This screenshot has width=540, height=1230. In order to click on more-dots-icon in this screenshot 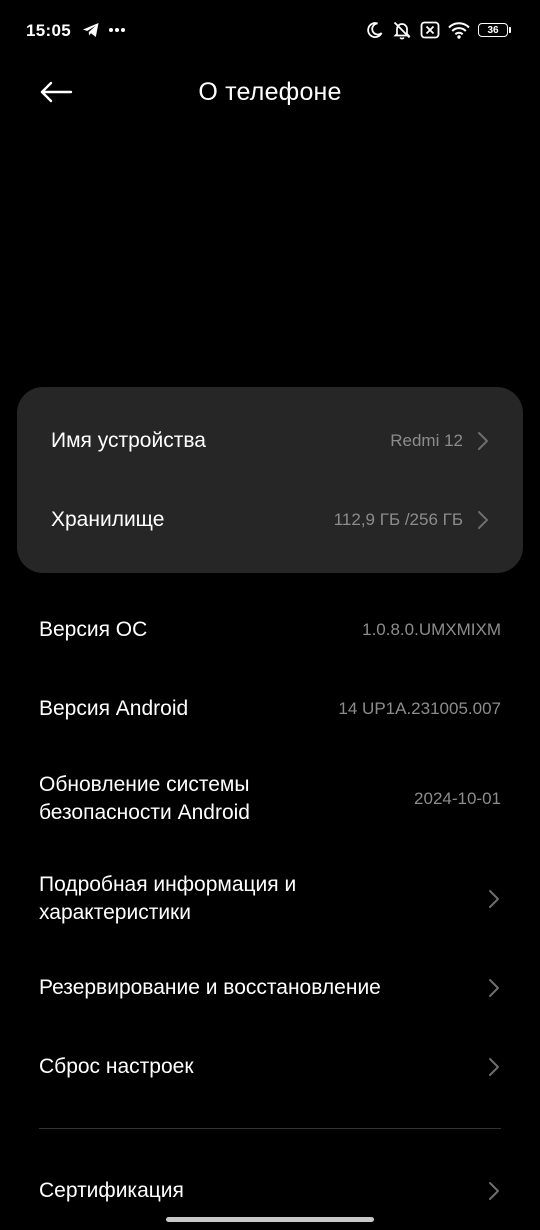, I will do `click(117, 30)`.